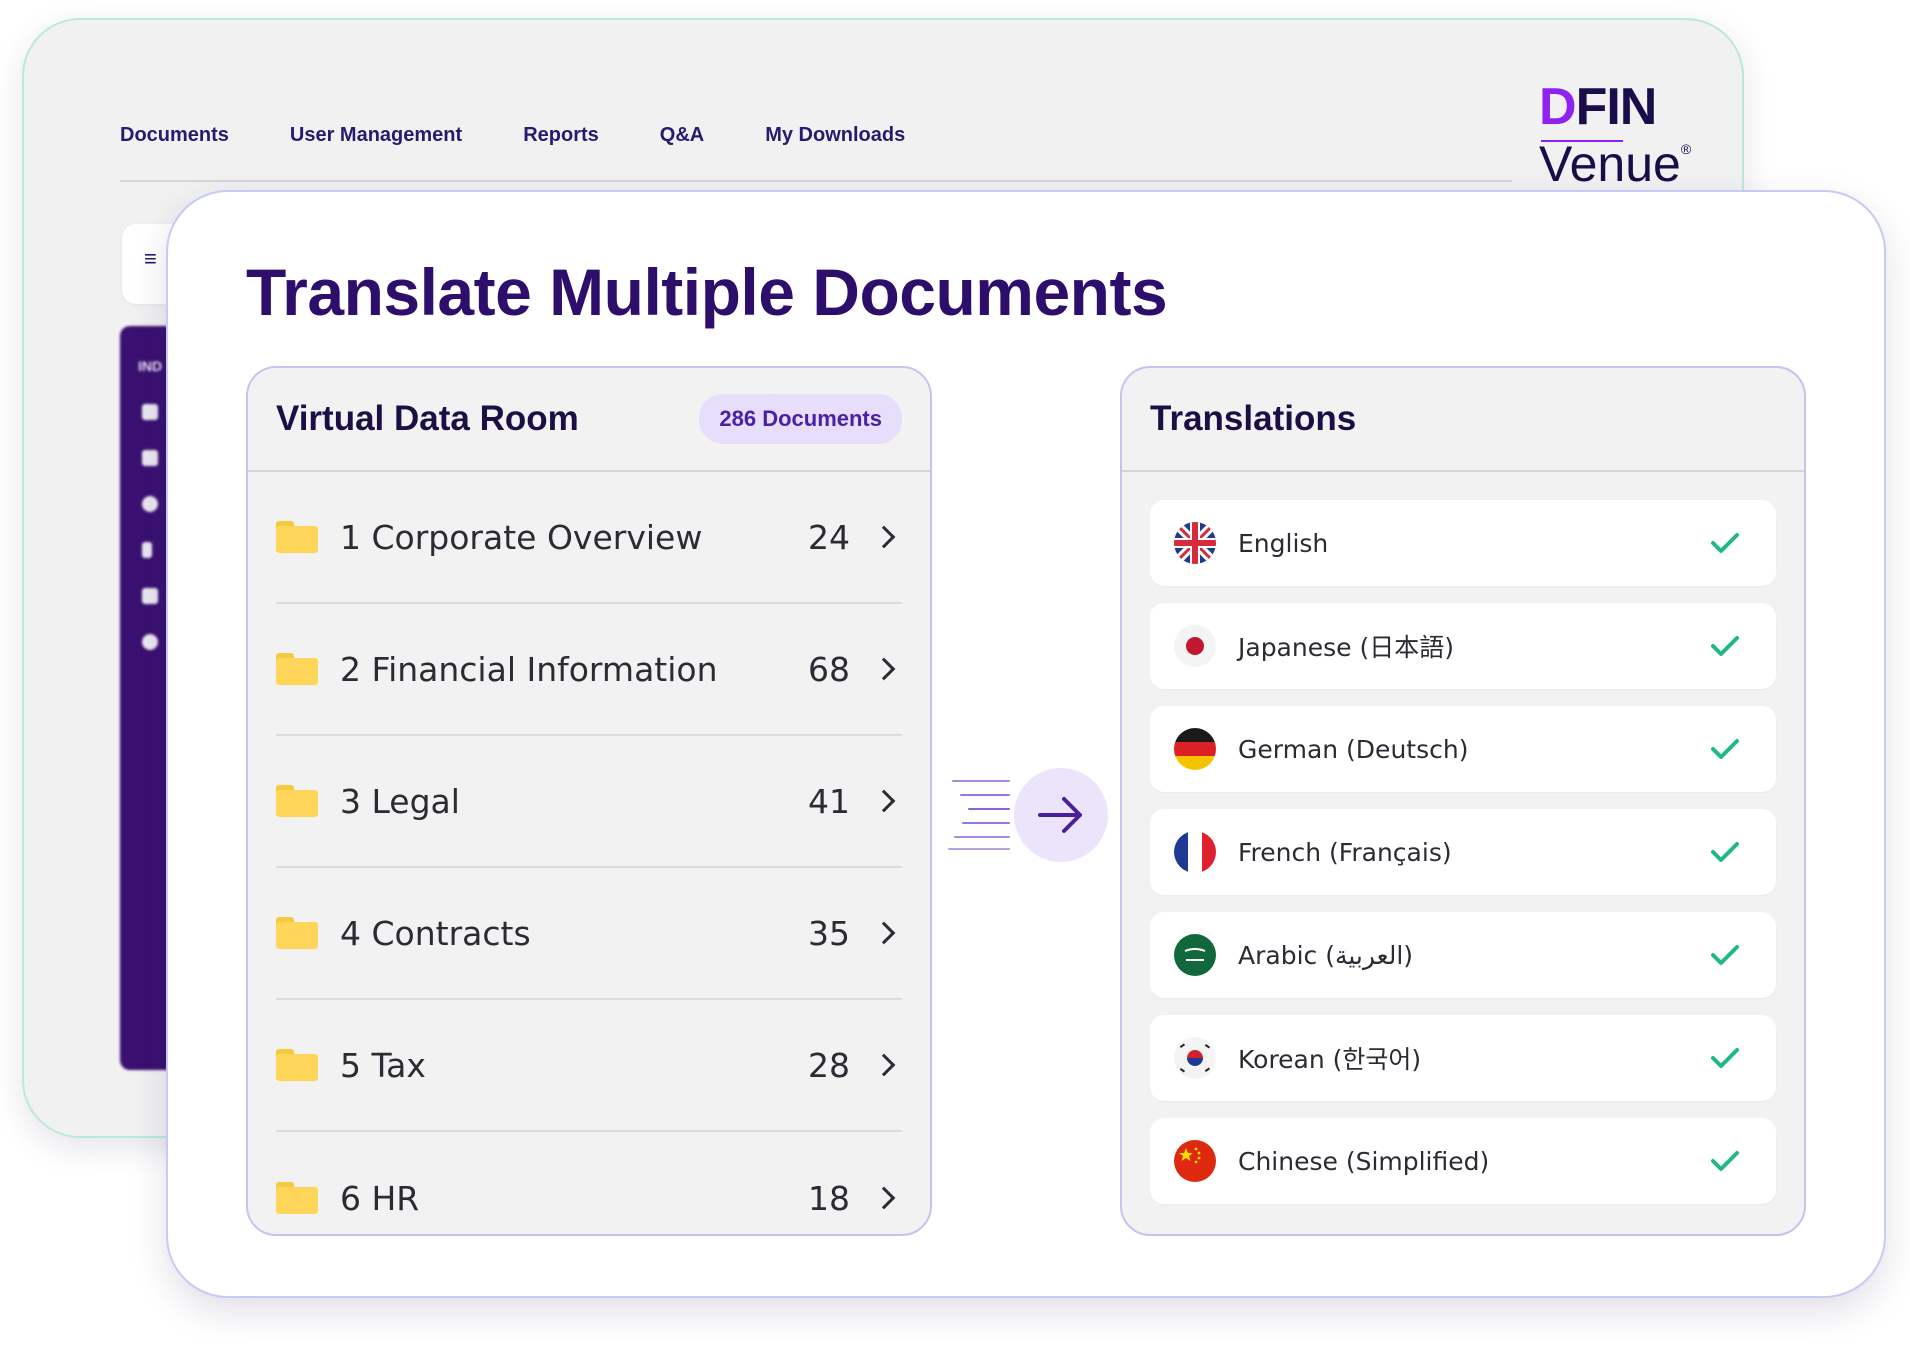 The image size is (1910, 1350). I want to click on language-item-japanese: Japanese (日本語), so click(1463, 646).